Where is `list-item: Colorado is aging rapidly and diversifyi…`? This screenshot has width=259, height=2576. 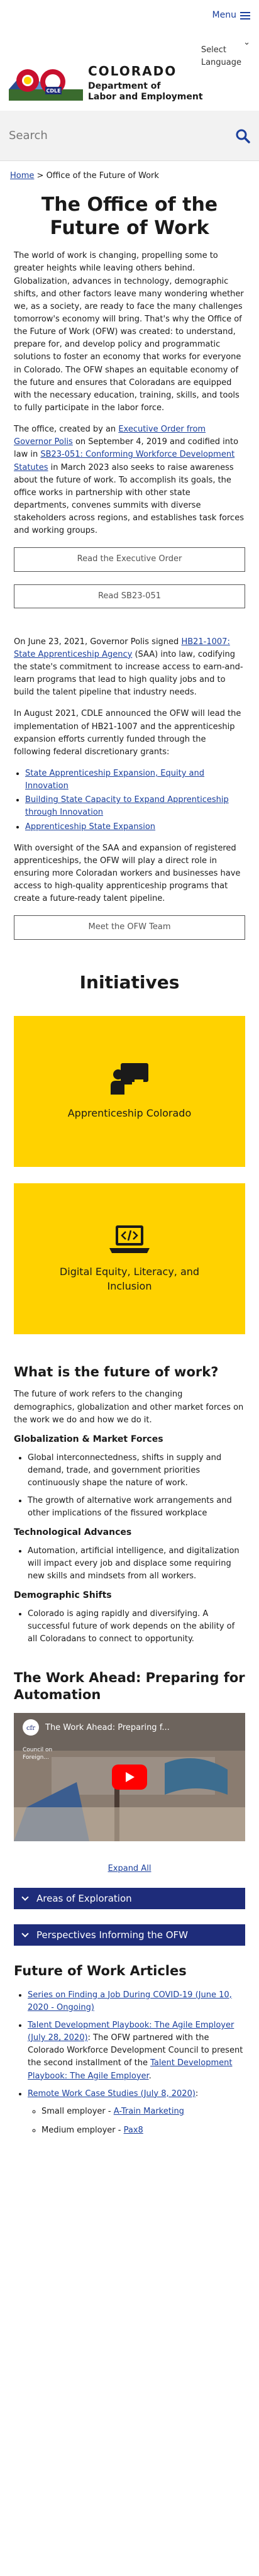
list-item: Colorado is aging rapidly and diversifyi… is located at coordinates (136, 1627).